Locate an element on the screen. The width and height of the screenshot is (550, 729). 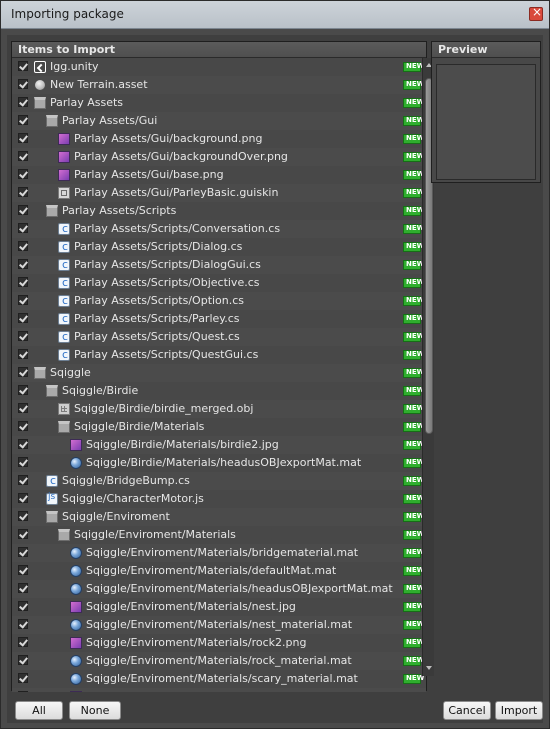
cancel-button: Cancel is located at coordinates (467, 710).